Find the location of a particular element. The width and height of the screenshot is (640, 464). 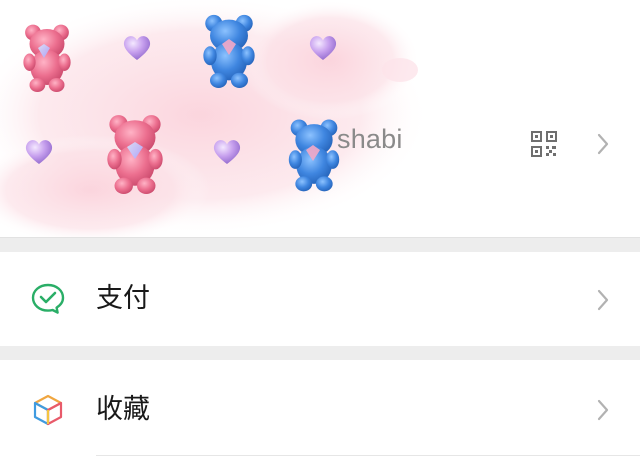

row-divider is located at coordinates (368, 455).